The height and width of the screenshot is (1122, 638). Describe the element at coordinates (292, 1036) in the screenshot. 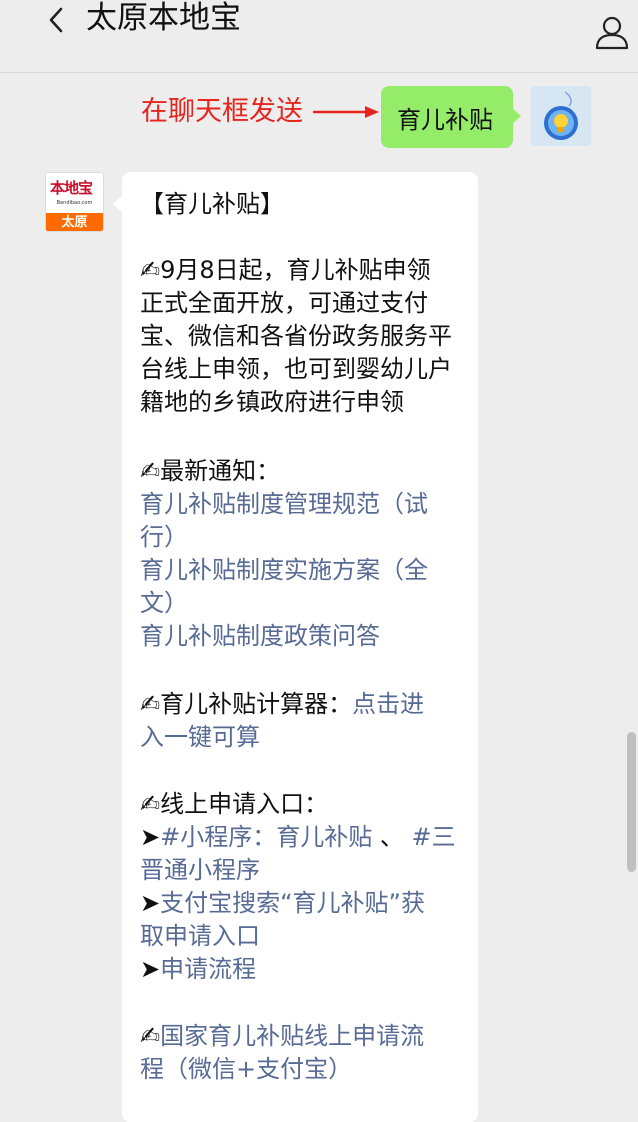

I see `national-process-link: 国家育儿补贴线上申请流` at that location.